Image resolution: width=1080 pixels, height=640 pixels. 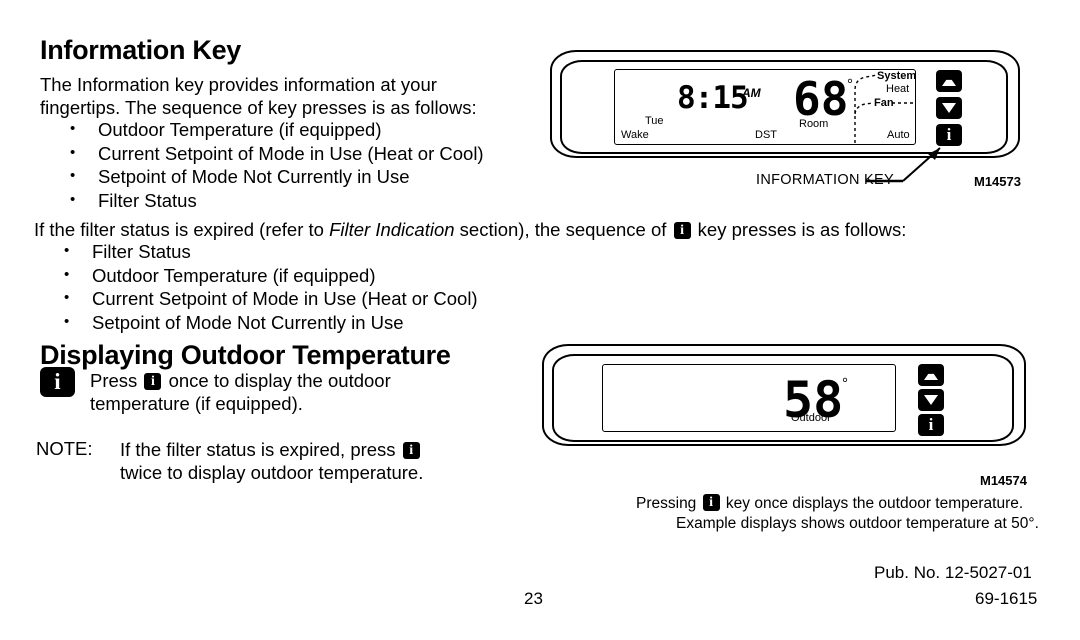 I want to click on press-text-part-2: once to display the outdoor, so click(x=277, y=380).